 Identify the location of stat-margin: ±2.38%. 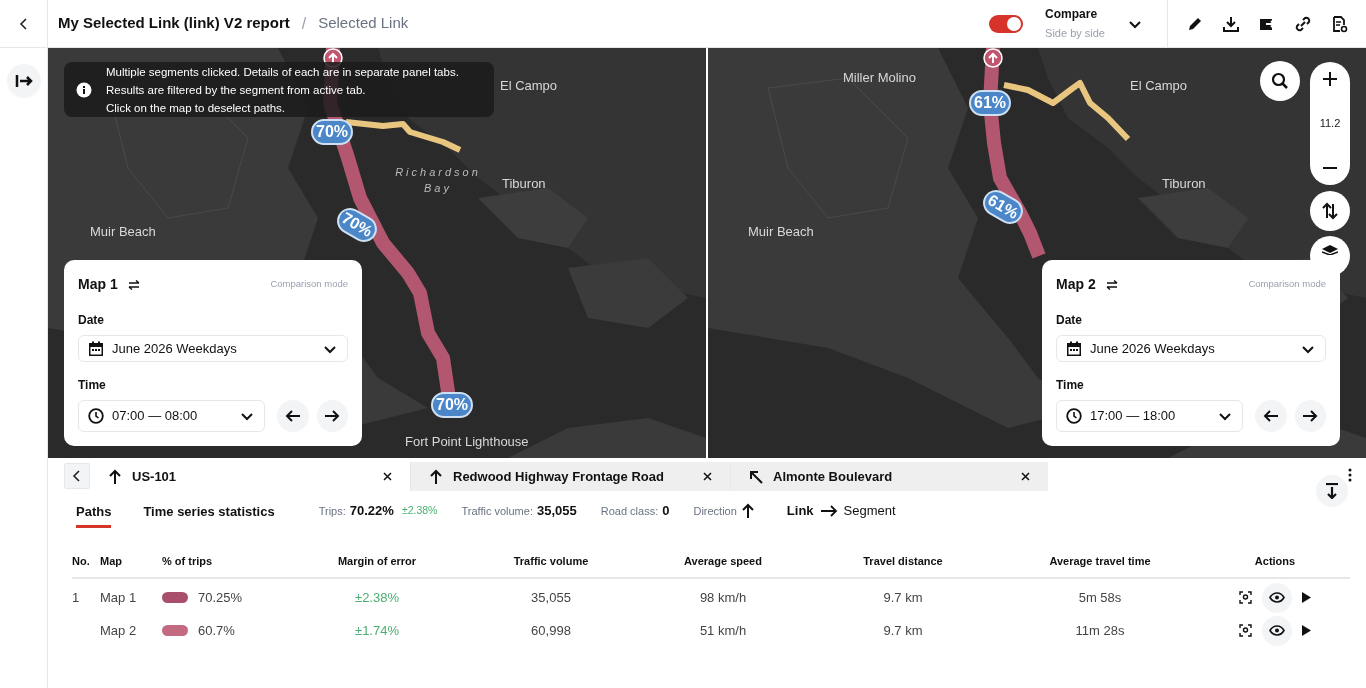
(419, 511).